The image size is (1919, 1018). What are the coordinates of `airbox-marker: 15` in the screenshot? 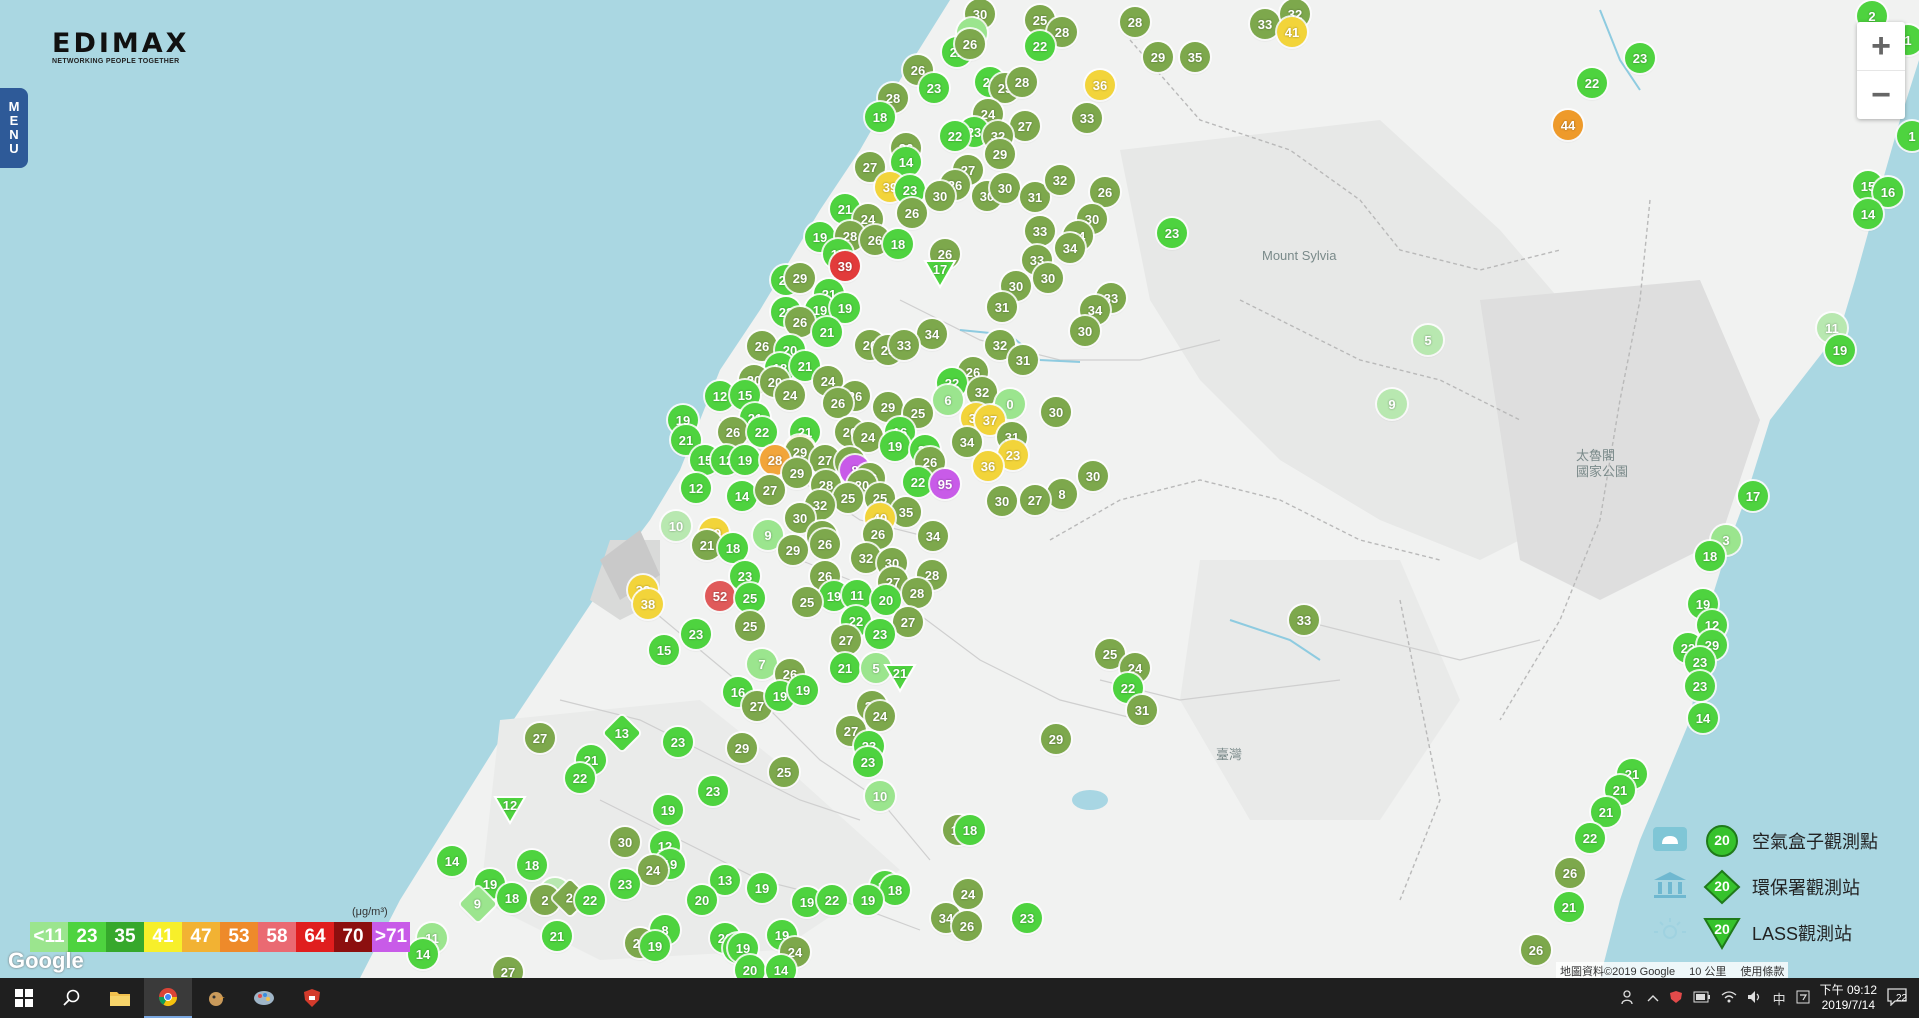 It's located at (664, 650).